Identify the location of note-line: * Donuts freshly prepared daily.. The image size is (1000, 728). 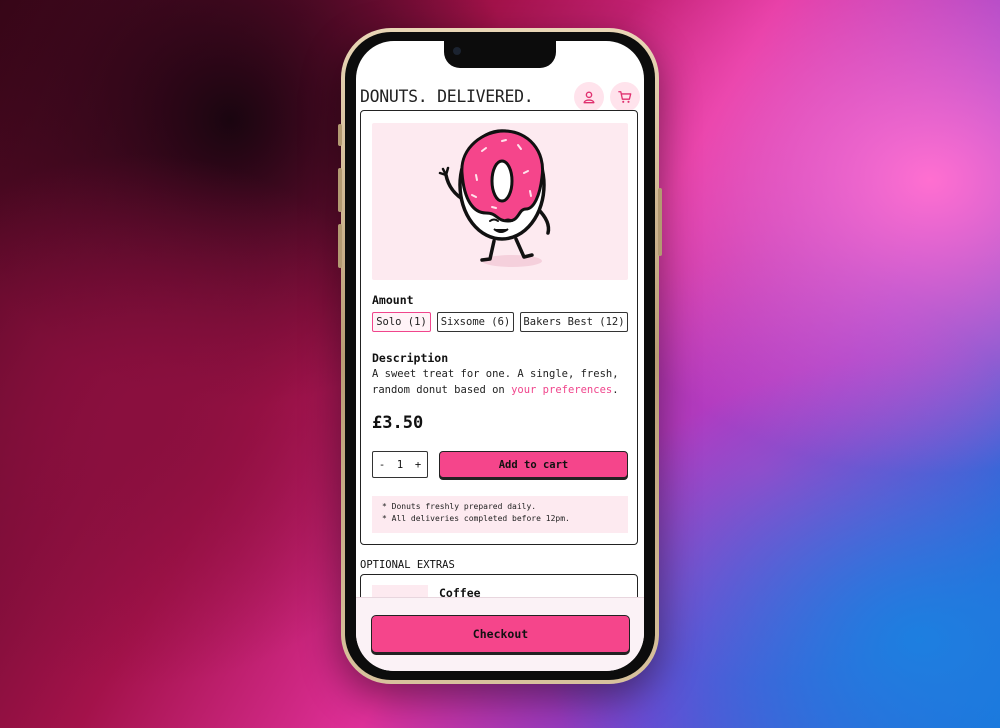
(459, 506).